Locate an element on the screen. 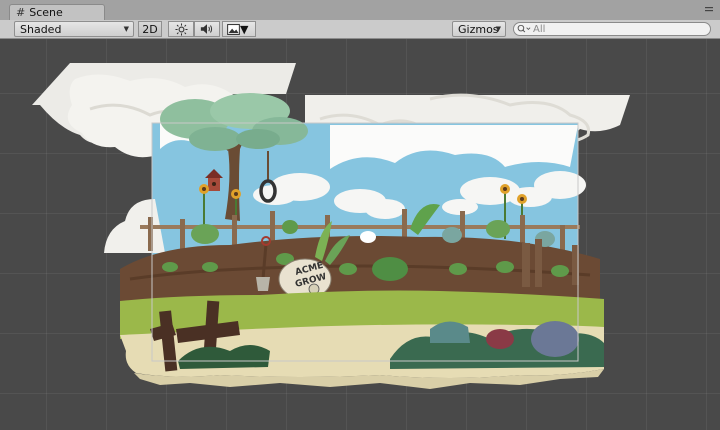 Image resolution: width=720 pixels, height=430 pixels. scene-lighting-toggle is located at coordinates (181, 29).